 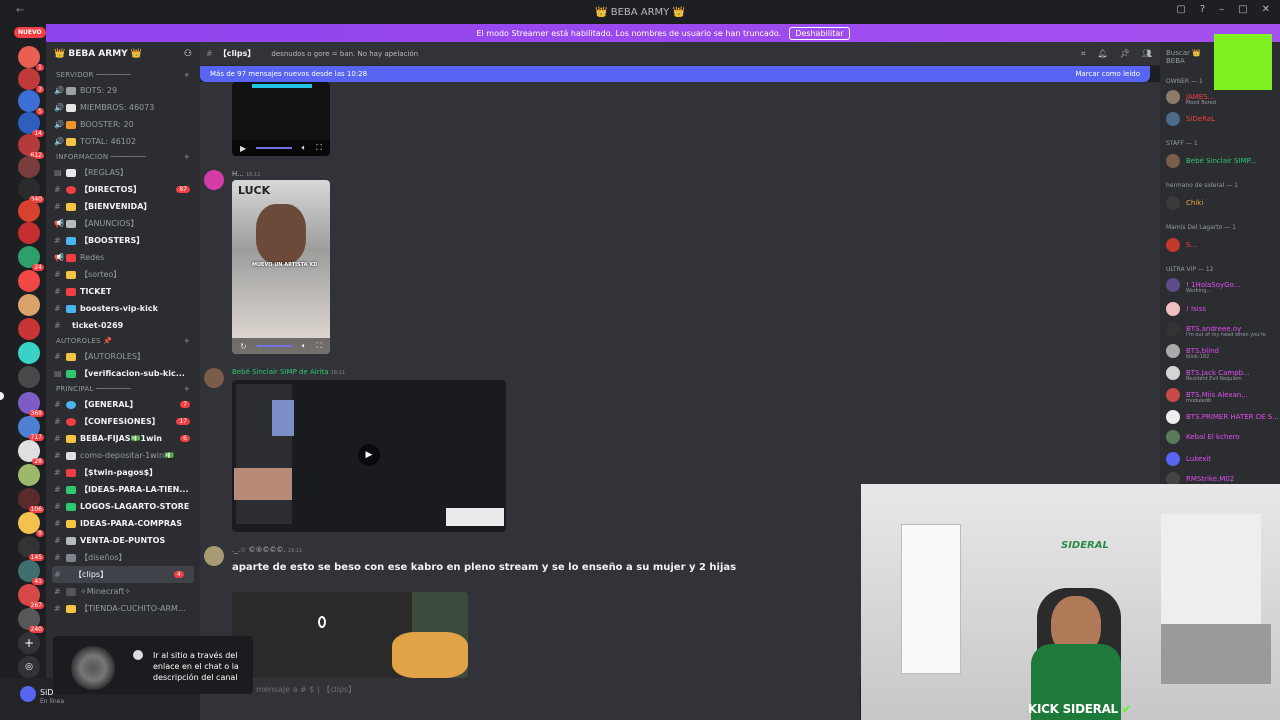 I want to click on server-icon: 9, so click(x=31, y=524).